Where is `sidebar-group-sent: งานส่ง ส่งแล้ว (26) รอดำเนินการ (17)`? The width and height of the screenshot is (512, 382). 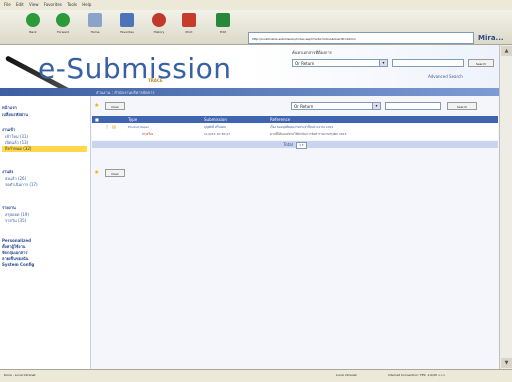
sidebar-group-sent: งานส่ง ส่งแล้ว (26) รอดำเนินการ (17) is located at coordinates (20, 178).